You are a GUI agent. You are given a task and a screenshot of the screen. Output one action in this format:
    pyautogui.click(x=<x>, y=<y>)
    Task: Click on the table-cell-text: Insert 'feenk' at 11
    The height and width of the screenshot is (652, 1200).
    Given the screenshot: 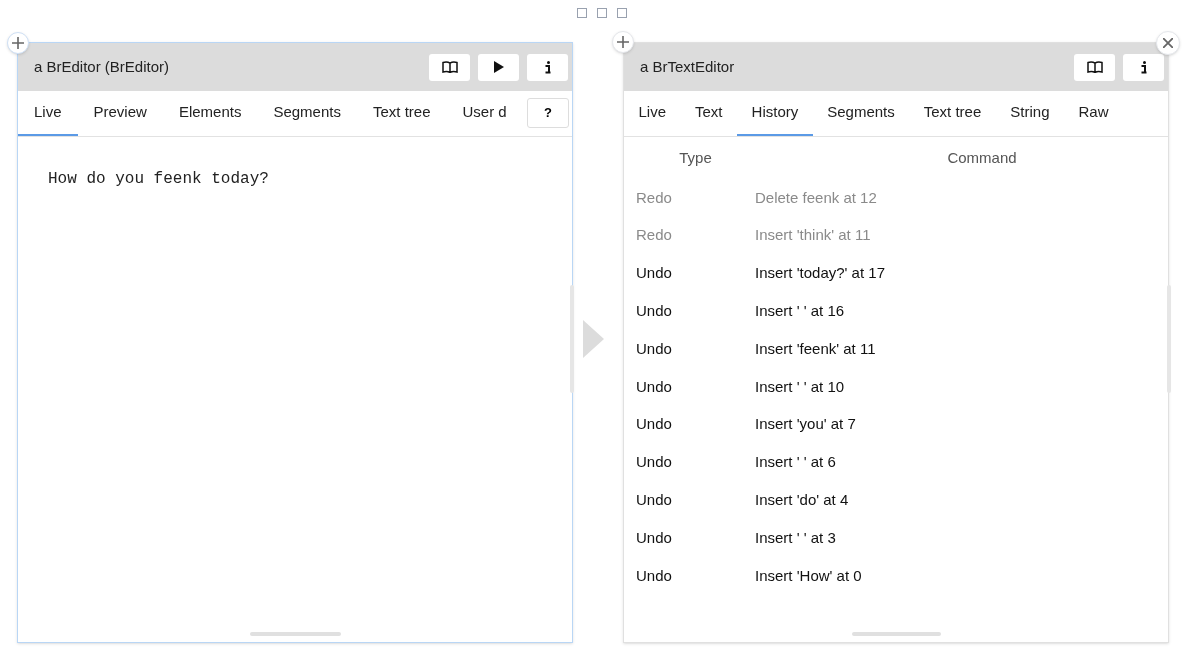 What is the action you would take?
    pyautogui.click(x=815, y=348)
    